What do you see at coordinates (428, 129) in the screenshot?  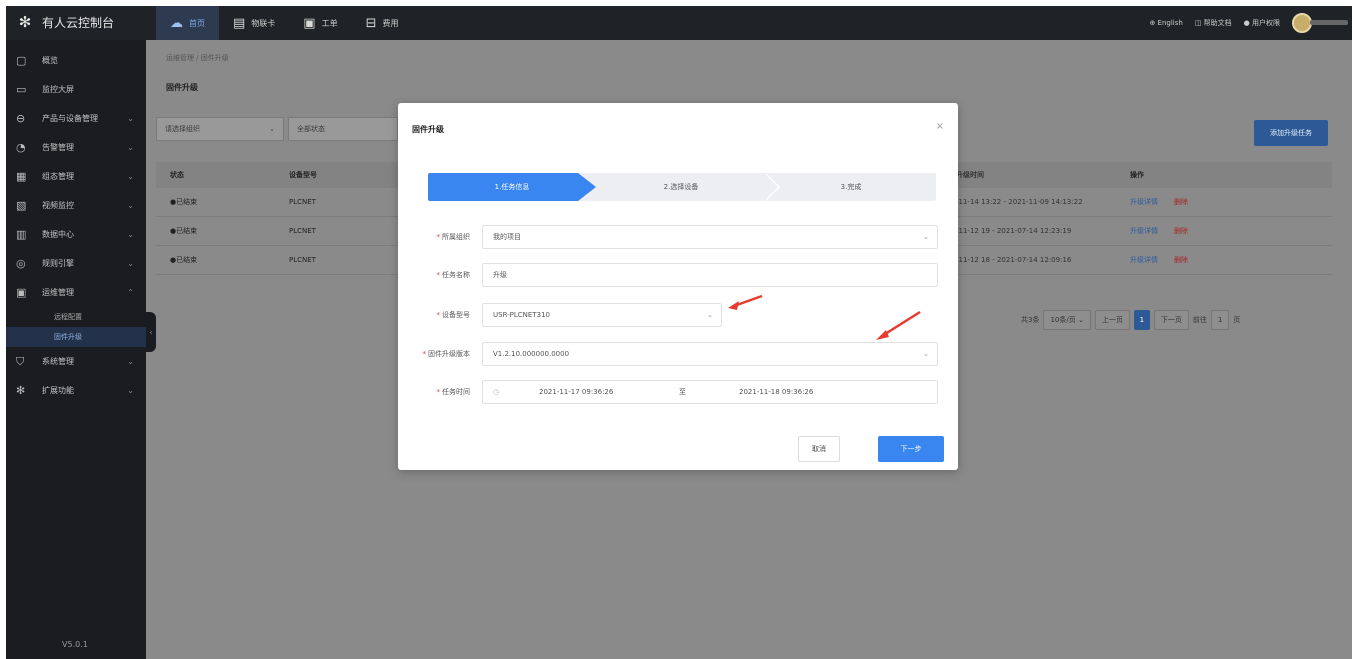 I see `modal-title: 固件升级` at bounding box center [428, 129].